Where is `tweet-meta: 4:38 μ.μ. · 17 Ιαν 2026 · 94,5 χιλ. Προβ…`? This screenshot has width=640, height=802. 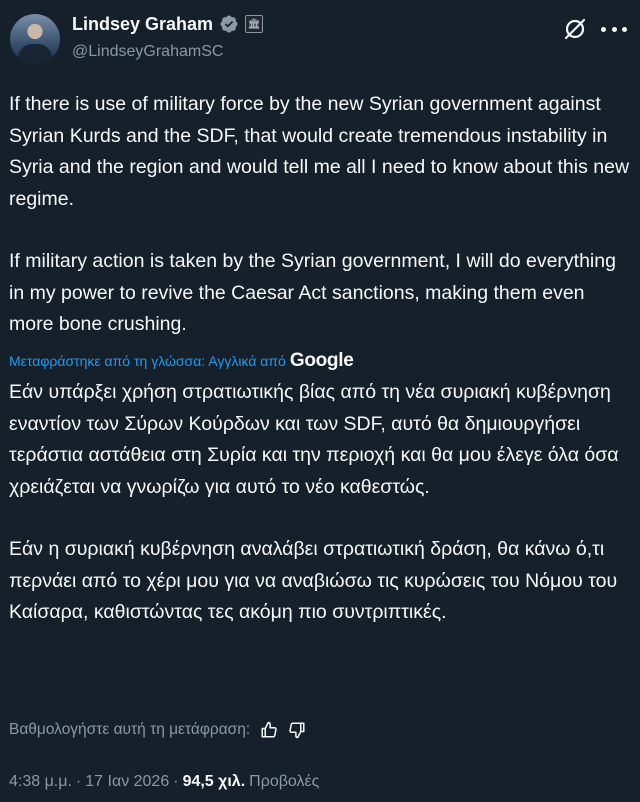
tweet-meta: 4:38 μ.μ. · 17 Ιαν 2026 · 94,5 χιλ. Προβ… is located at coordinates (164, 782).